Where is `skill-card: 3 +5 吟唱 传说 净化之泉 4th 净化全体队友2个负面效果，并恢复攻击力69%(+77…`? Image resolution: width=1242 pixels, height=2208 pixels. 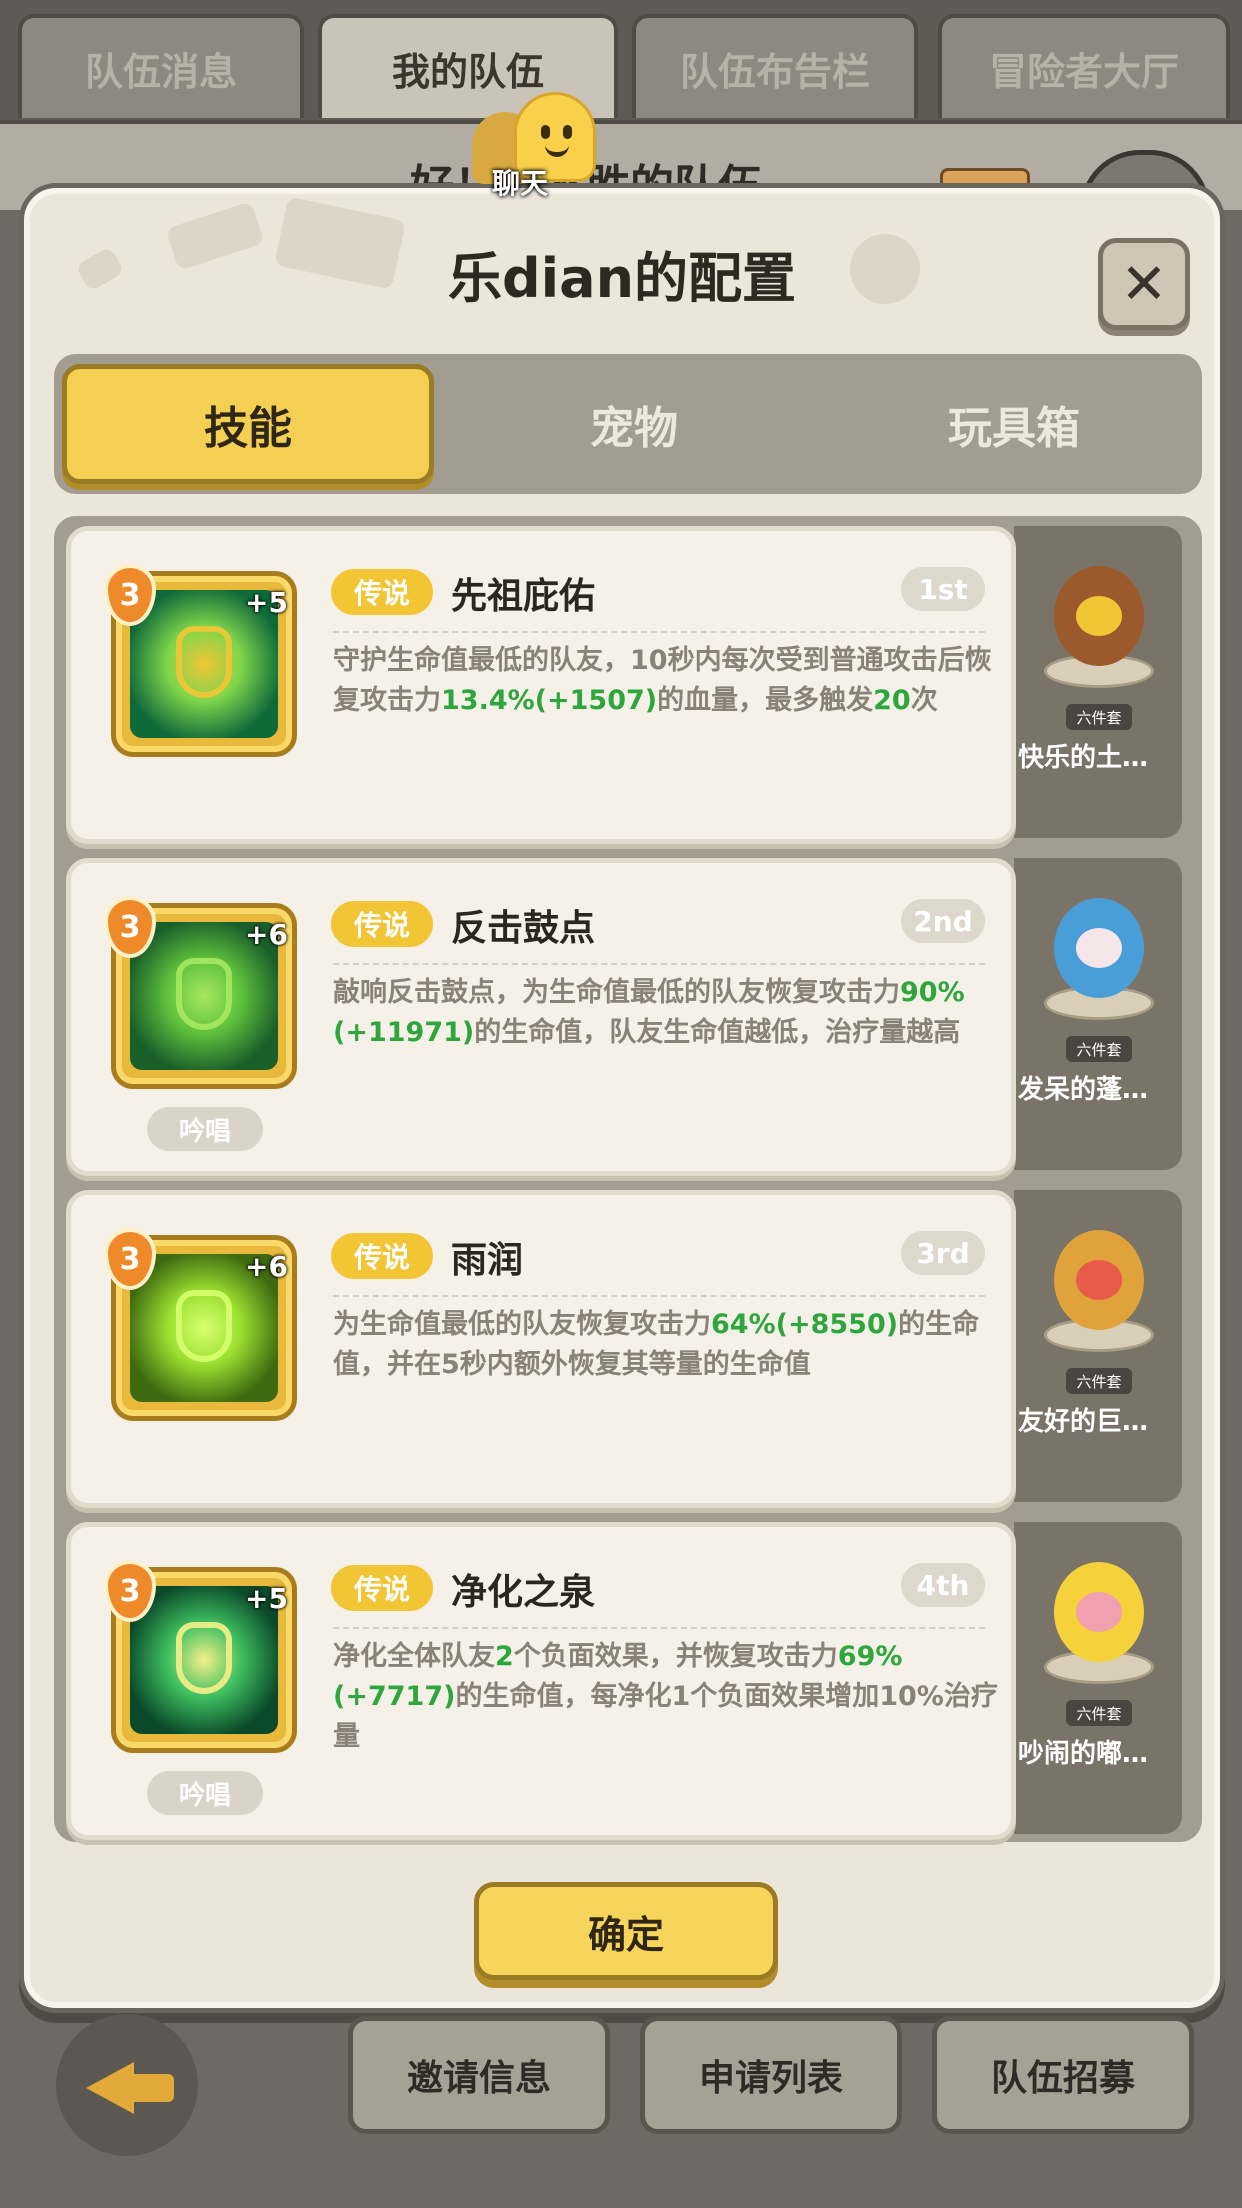
skill-card: 3 +5 吟唱 传说 净化之泉 4th 净化全体队友2个负面效果，并恢复攻击力69%(+77… is located at coordinates (541, 1681).